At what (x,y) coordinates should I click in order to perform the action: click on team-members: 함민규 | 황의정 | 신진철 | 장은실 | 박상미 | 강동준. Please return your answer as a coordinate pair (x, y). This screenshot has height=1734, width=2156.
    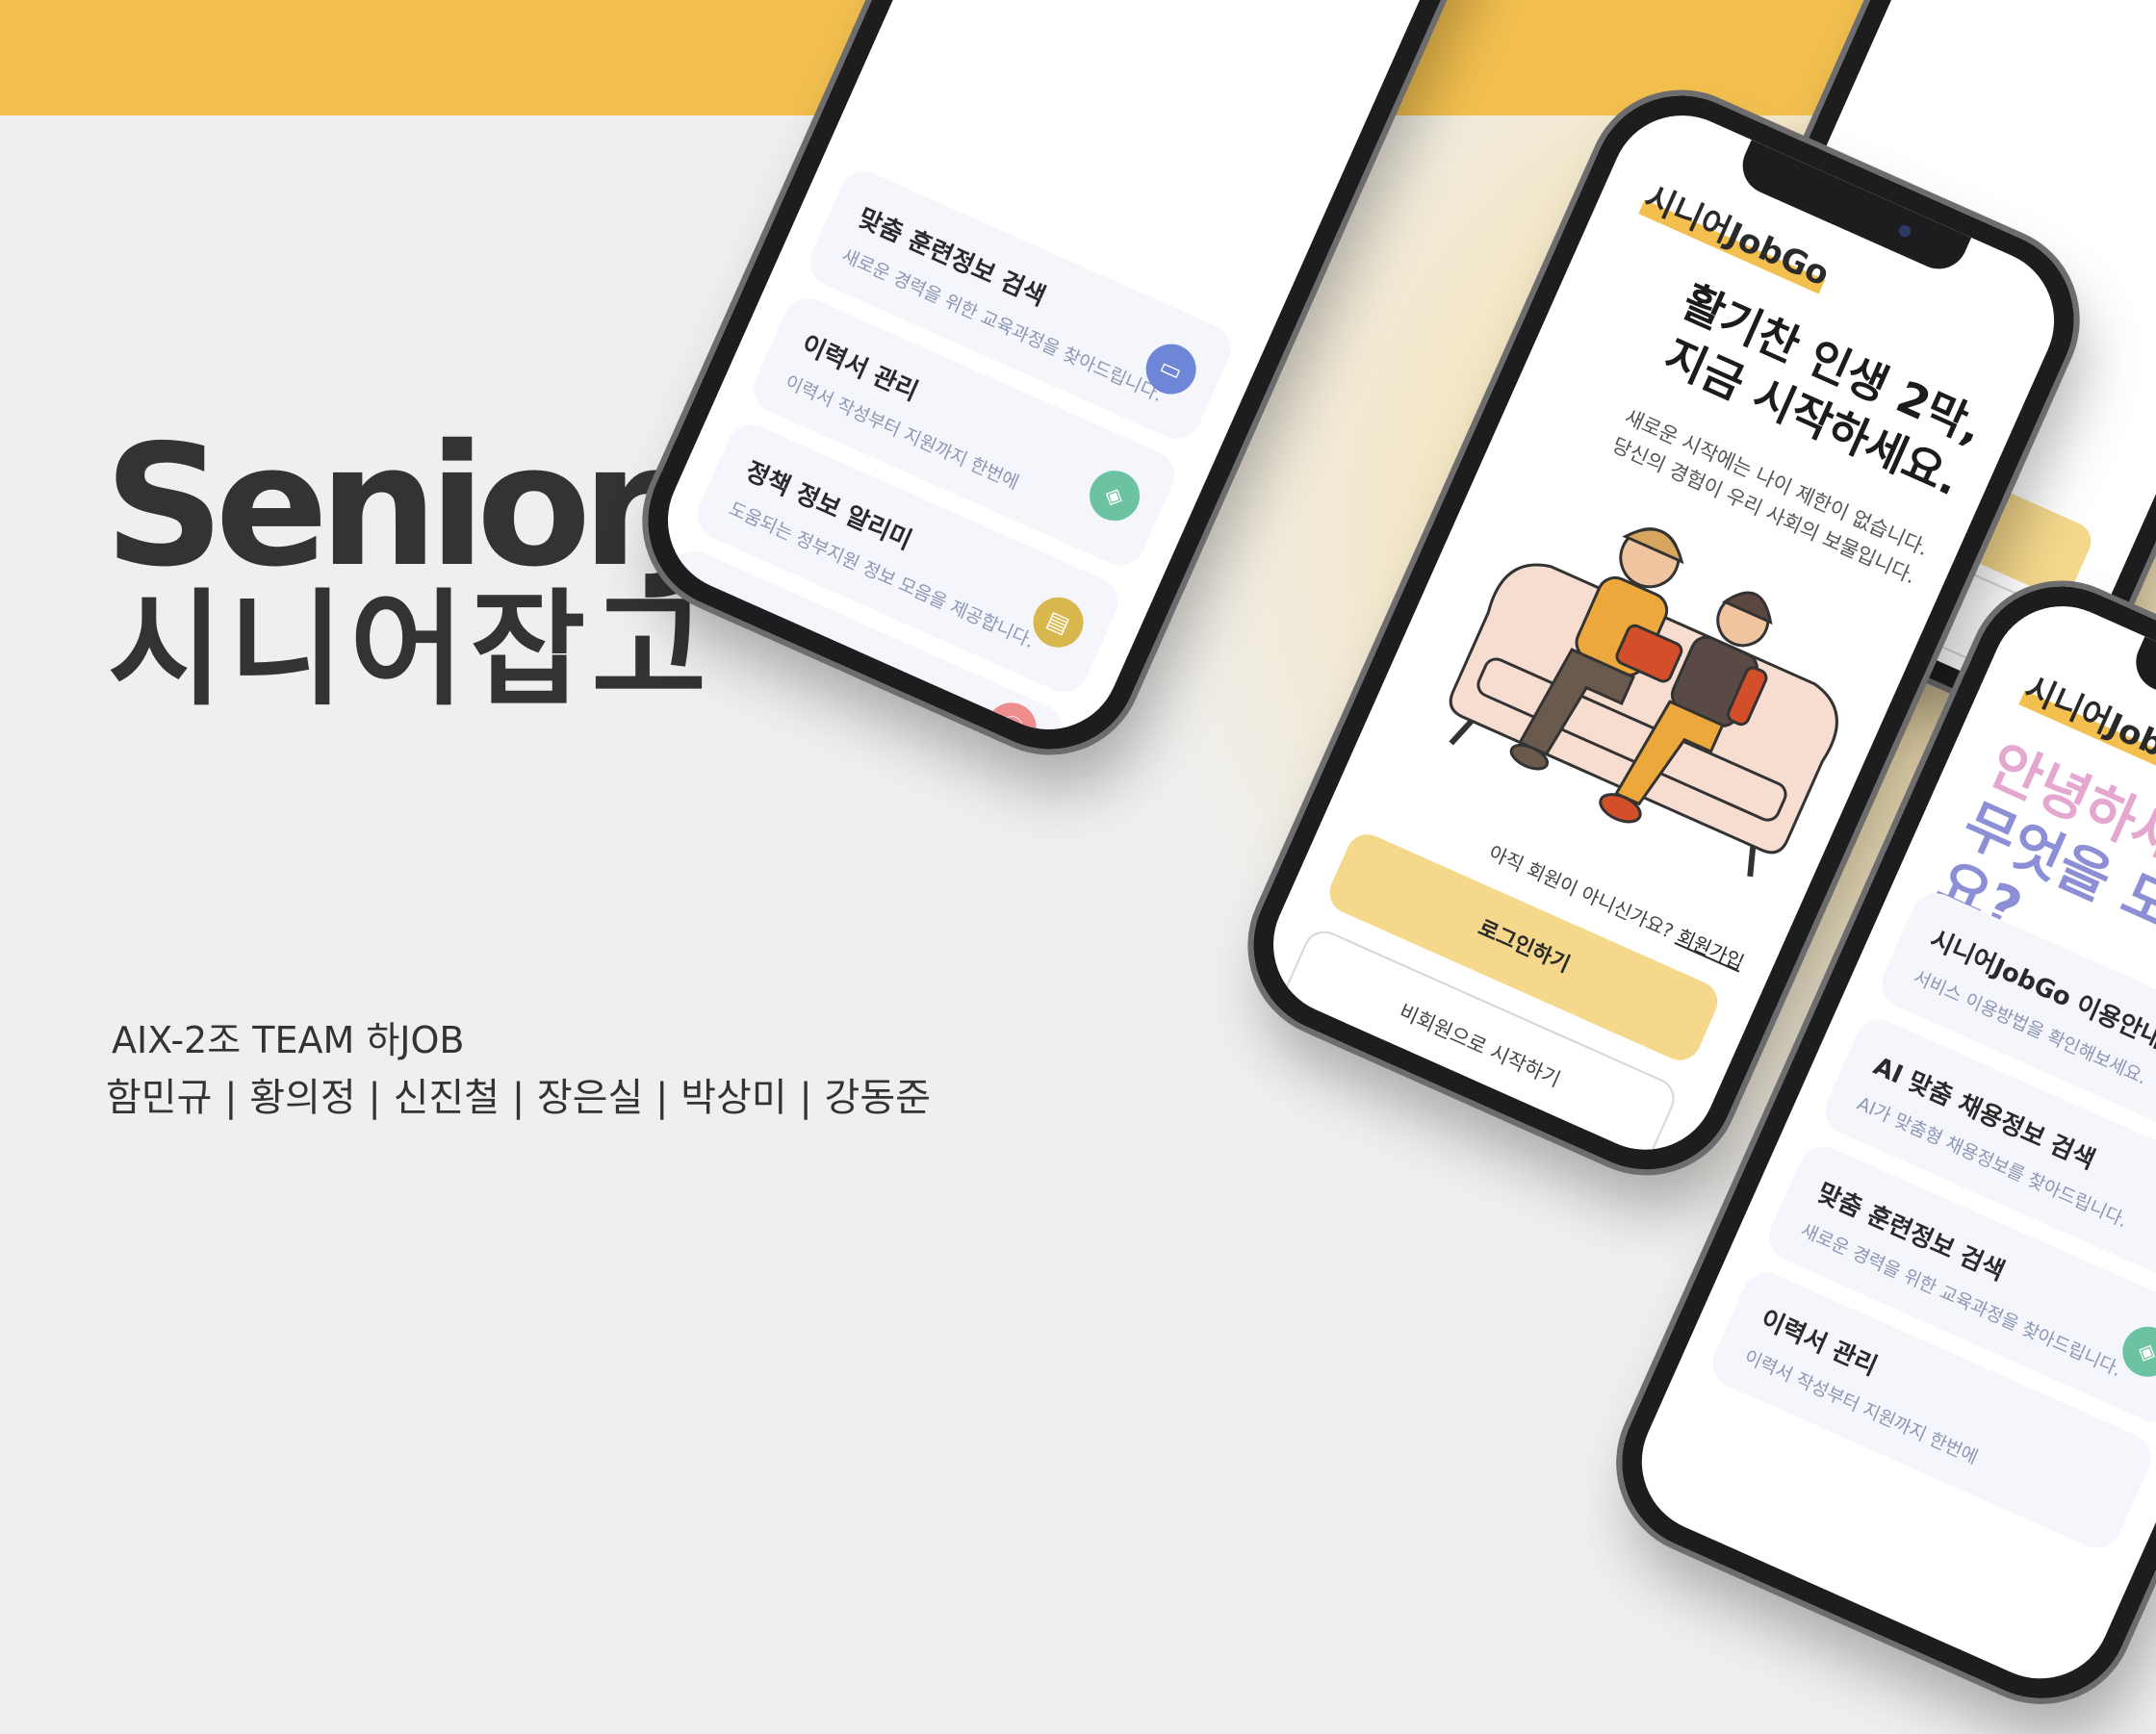
    Looking at the image, I should click on (518, 1098).